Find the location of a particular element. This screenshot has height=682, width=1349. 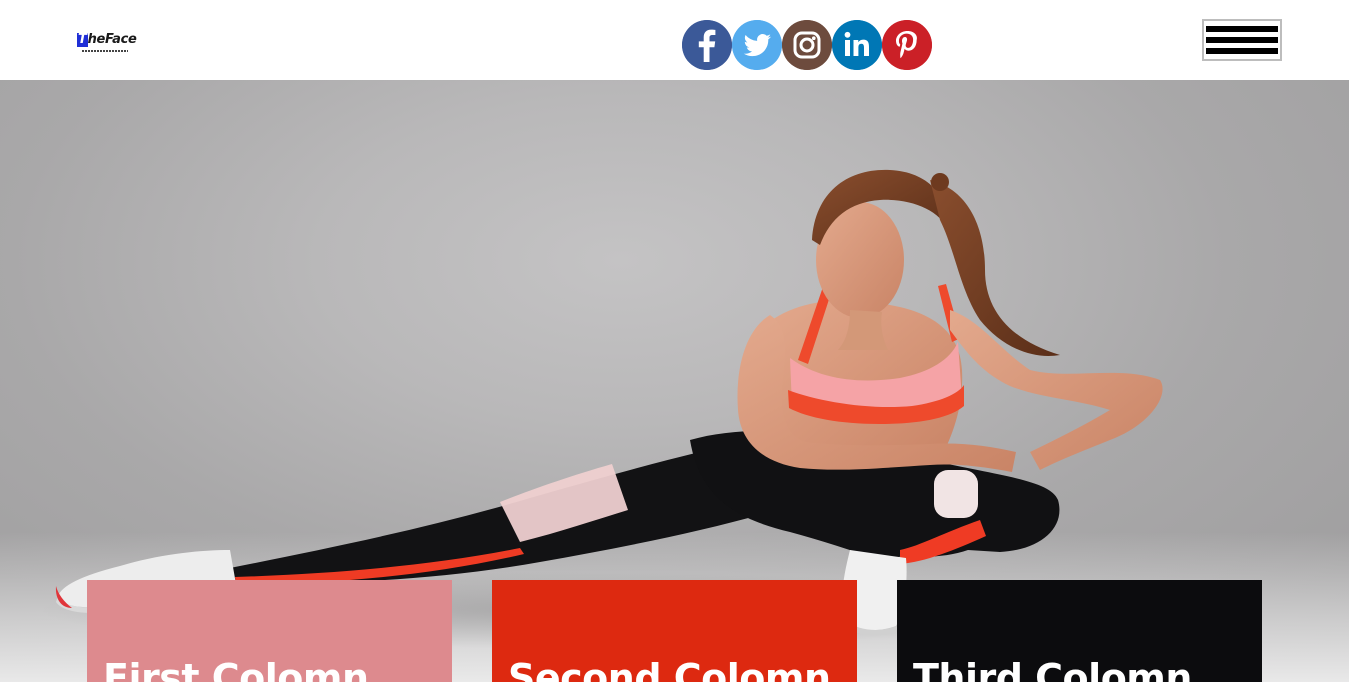

site-logo: TheFace is located at coordinates (109, 43).